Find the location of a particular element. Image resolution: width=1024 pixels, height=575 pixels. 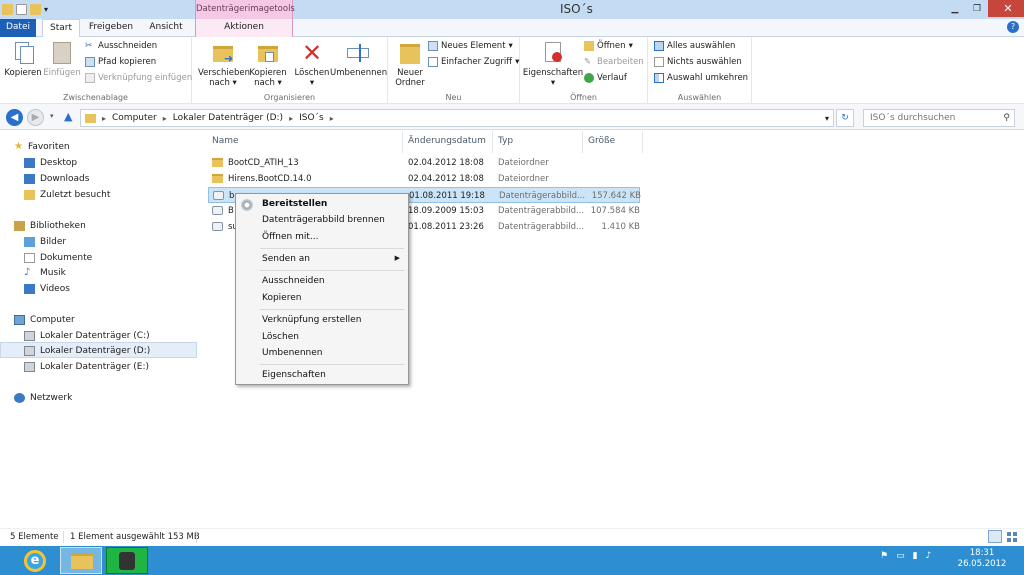

invert-selection-button: Auswahl umkehren is located at coordinates (701, 78).